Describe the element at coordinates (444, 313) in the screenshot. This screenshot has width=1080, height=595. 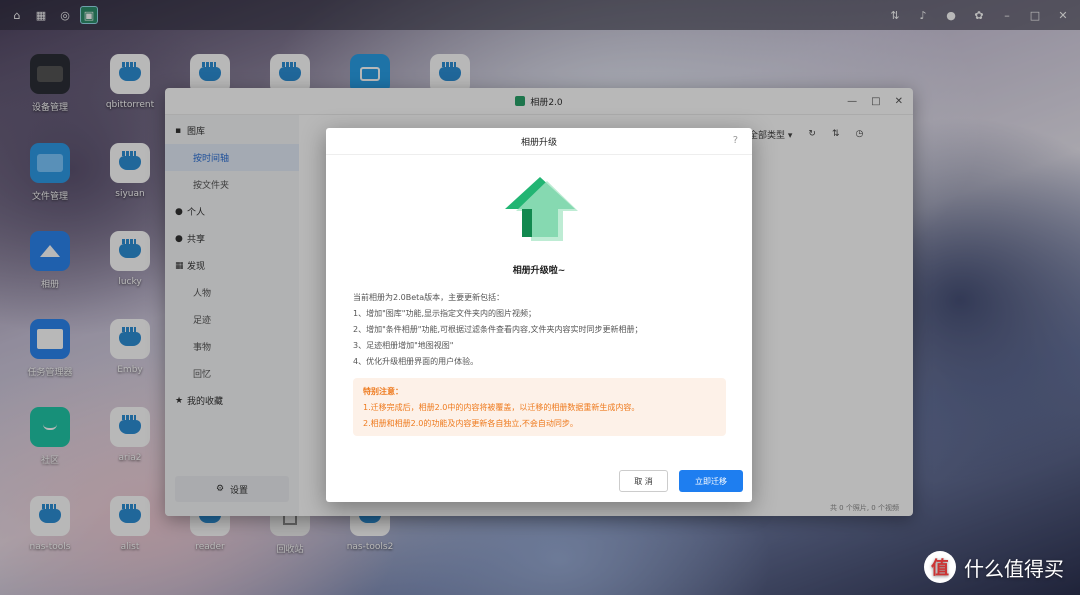
I see `update-item: 1、增加"图库"功能,显示指定文件夹内的图片视频；` at that location.